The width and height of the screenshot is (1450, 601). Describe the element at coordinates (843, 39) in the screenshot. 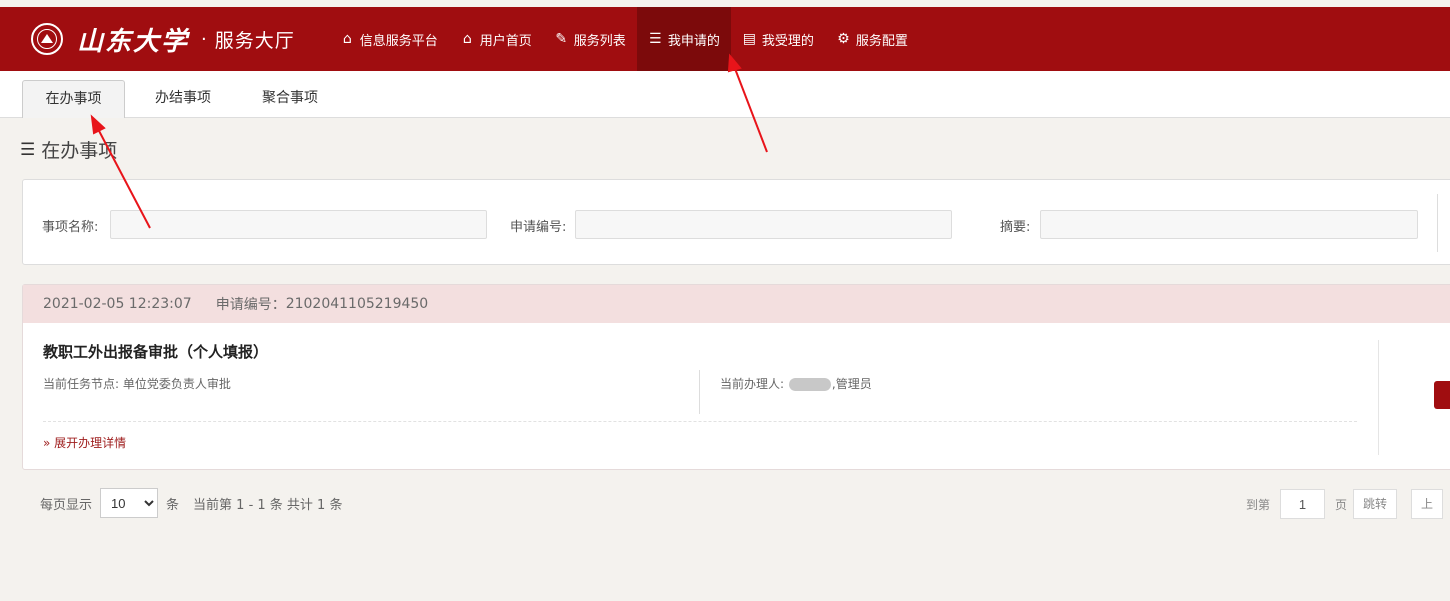

I see `gears-icon: ⚙` at that location.